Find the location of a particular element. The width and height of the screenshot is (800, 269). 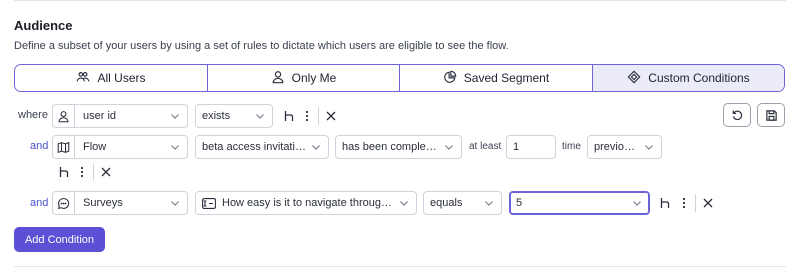

tab-all-users: All Users is located at coordinates (111, 78).